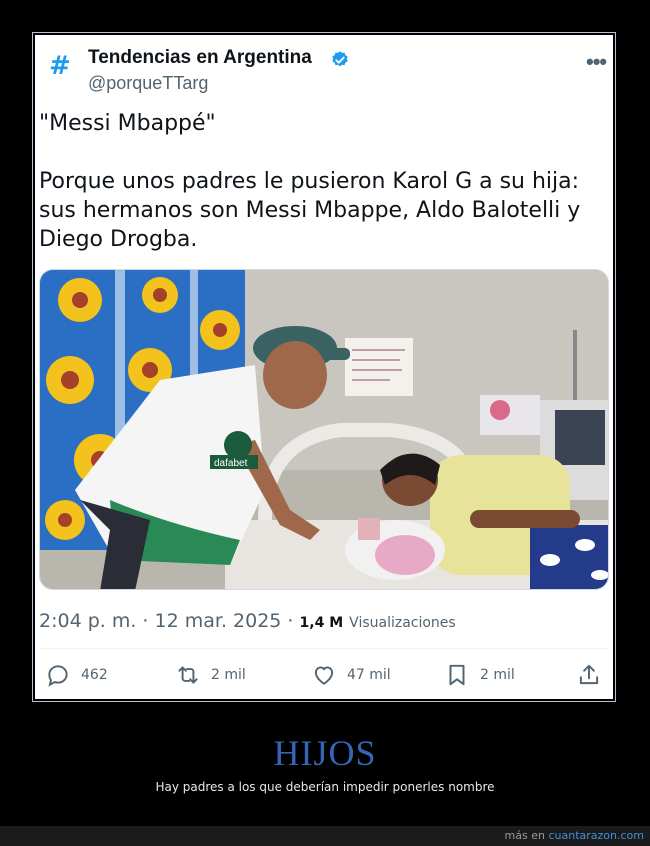  I want to click on bookmark-button: 2 mil, so click(479, 675).